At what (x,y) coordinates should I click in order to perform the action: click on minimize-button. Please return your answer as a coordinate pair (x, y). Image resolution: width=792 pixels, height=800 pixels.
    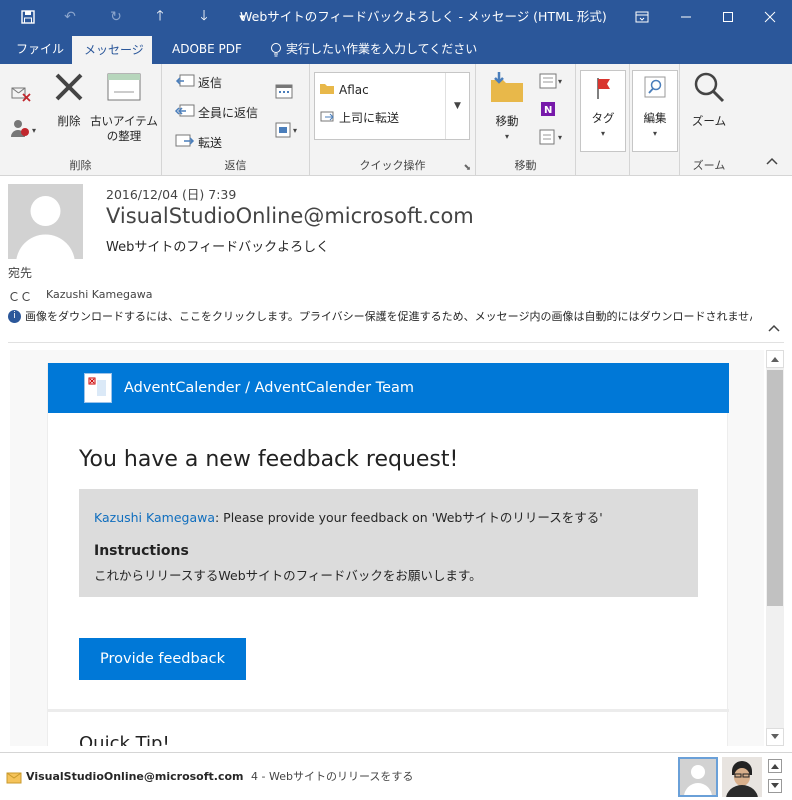
    Looking at the image, I should click on (686, 17).